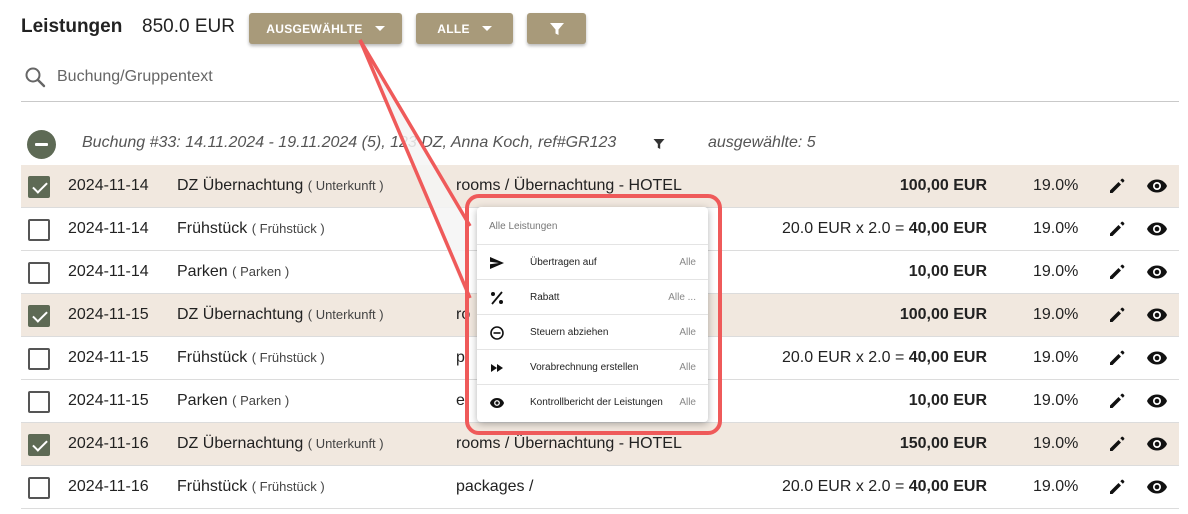 The image size is (1188, 514). I want to click on row-price-total: 150,00 EUR, so click(943, 443).